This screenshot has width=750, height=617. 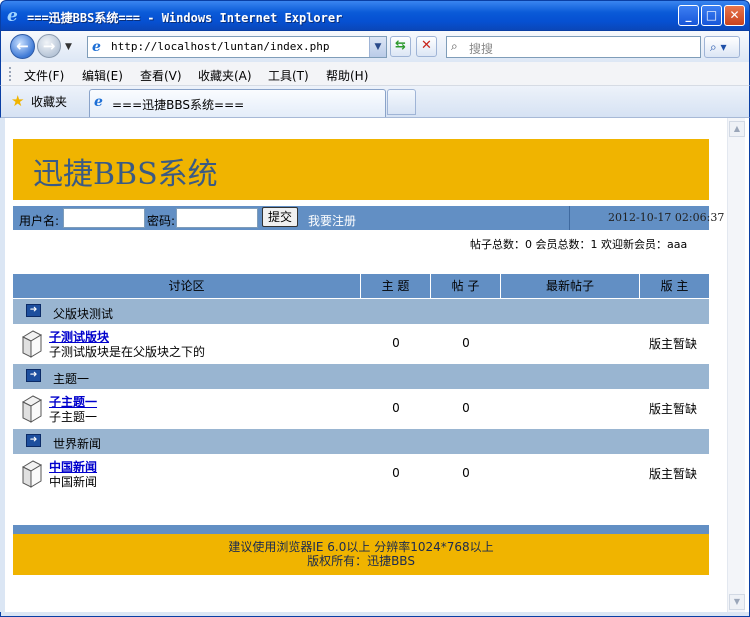 I want to click on board-description: 中国新闻, so click(x=73, y=482).